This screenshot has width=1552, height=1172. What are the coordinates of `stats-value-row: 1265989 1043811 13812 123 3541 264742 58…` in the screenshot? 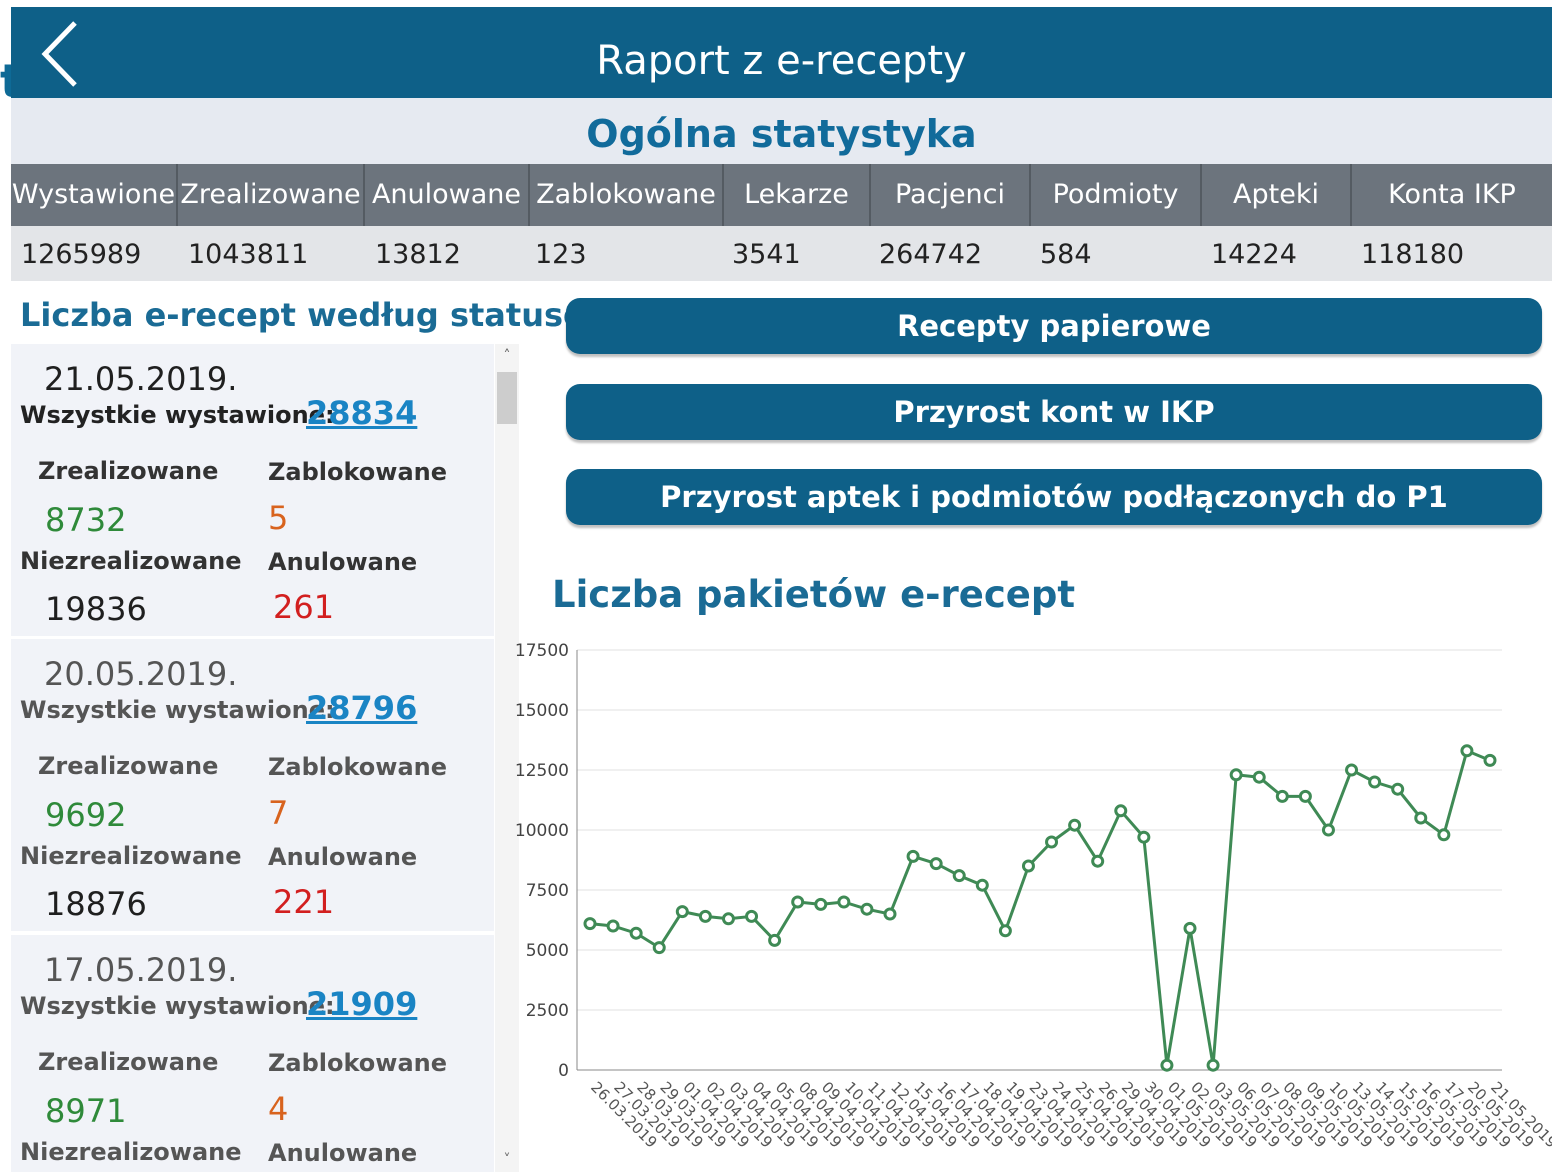 It's located at (781, 253).